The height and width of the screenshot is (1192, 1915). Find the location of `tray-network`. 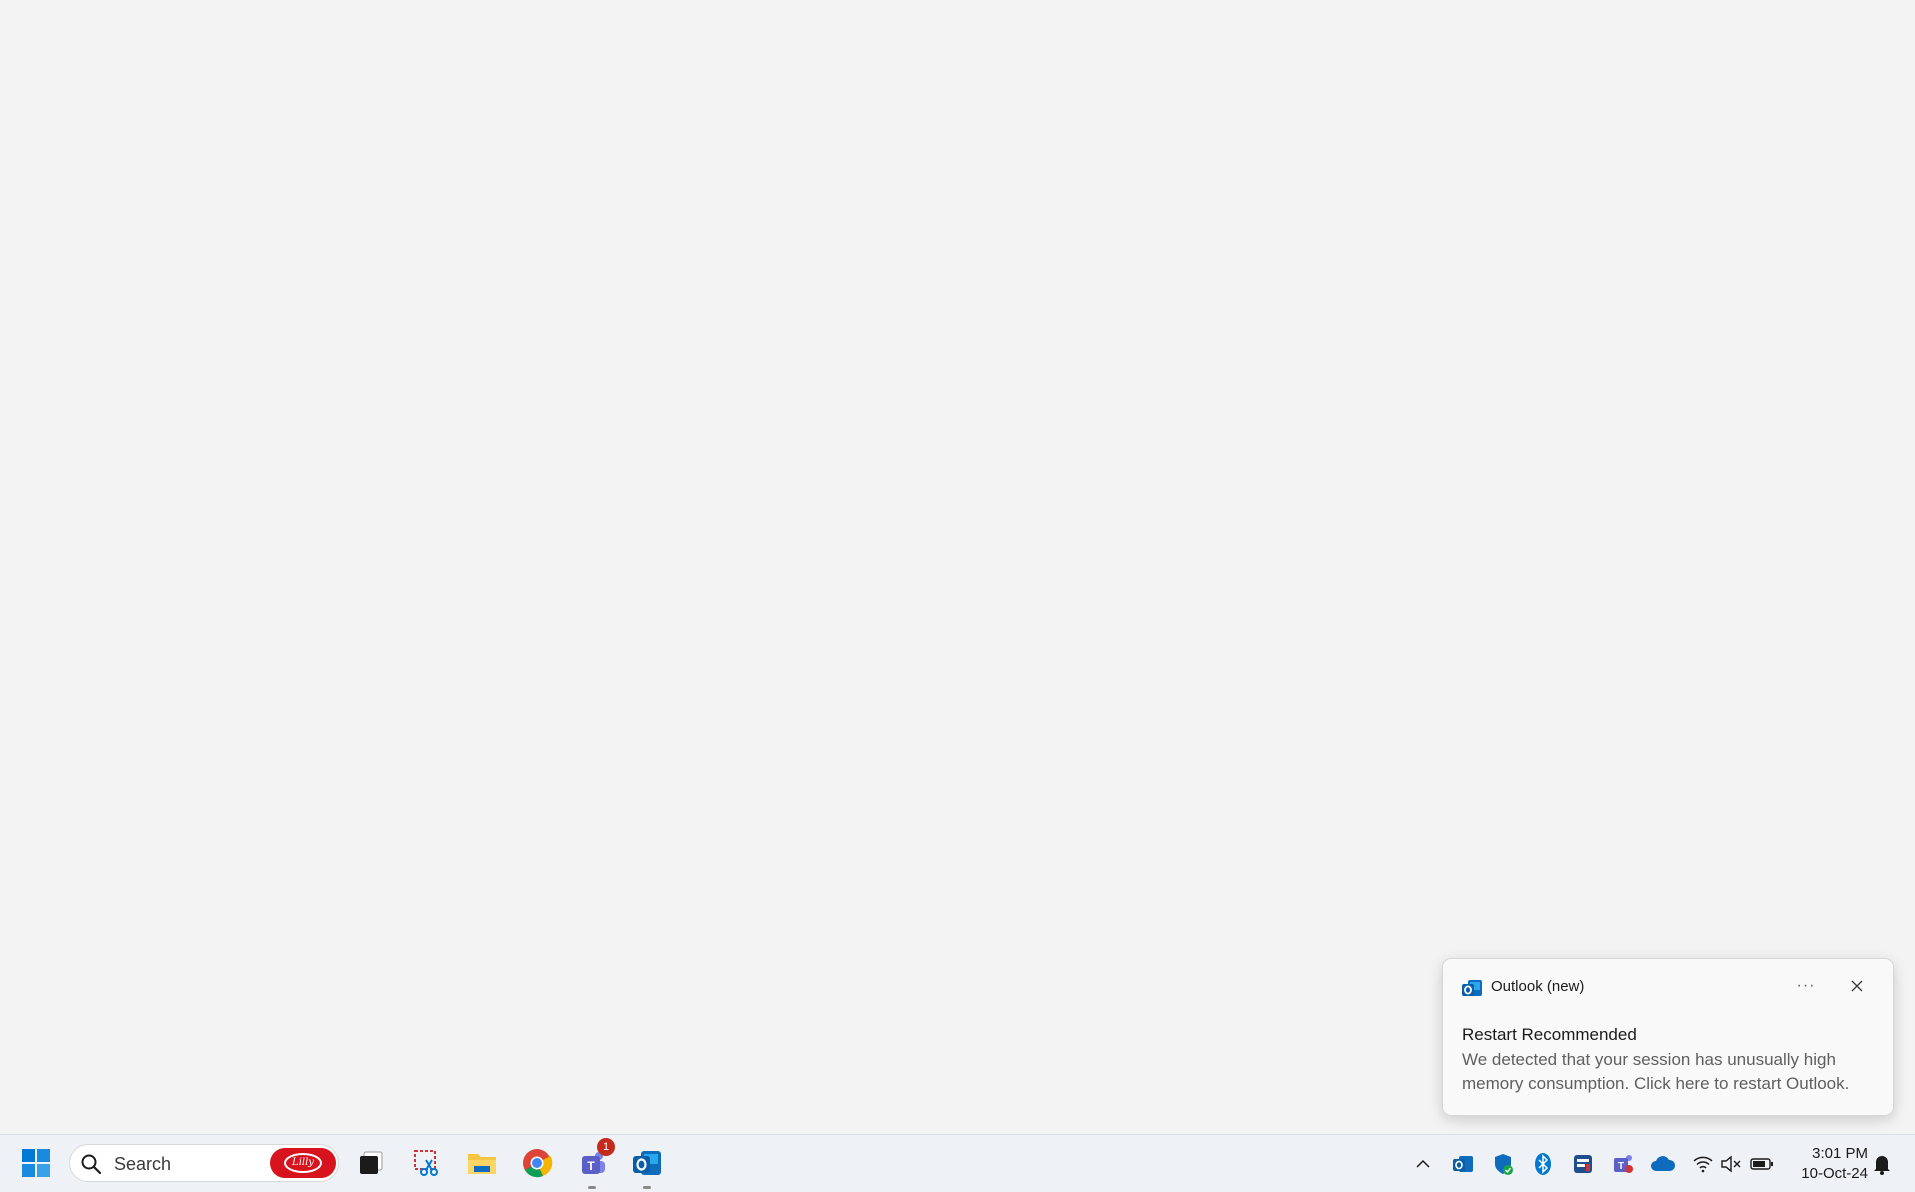

tray-network is located at coordinates (1703, 1164).